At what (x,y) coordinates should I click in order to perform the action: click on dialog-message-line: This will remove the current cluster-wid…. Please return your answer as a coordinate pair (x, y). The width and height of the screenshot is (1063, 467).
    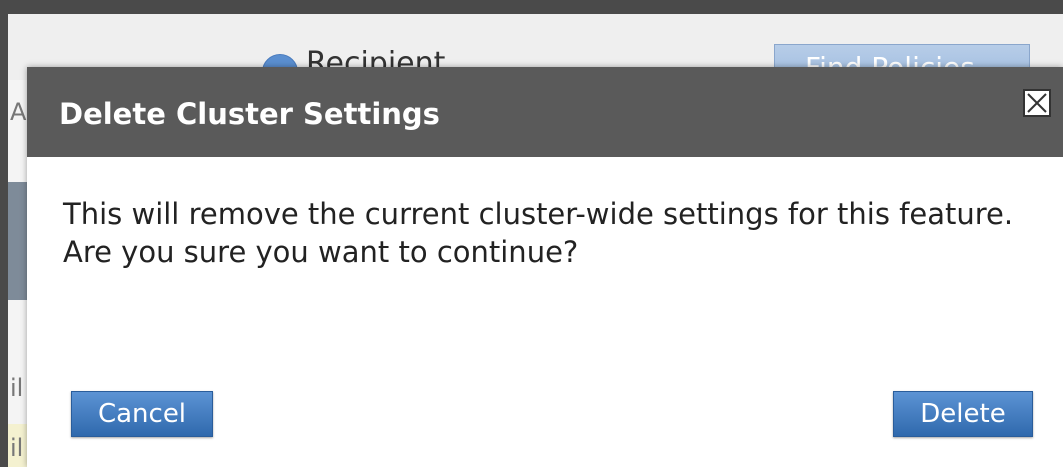
    Looking at the image, I should click on (538, 214).